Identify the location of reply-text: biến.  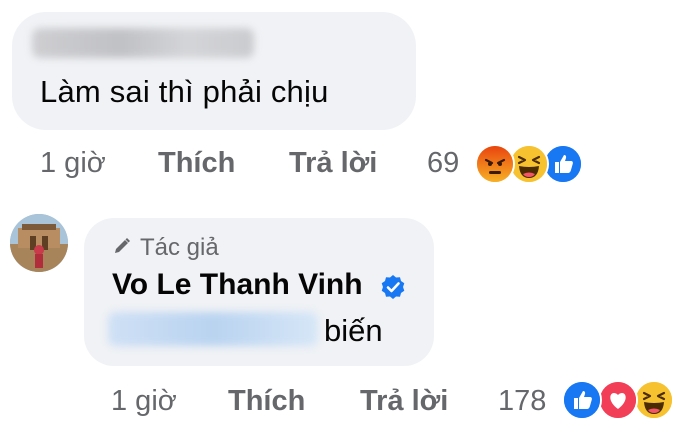
(353, 330).